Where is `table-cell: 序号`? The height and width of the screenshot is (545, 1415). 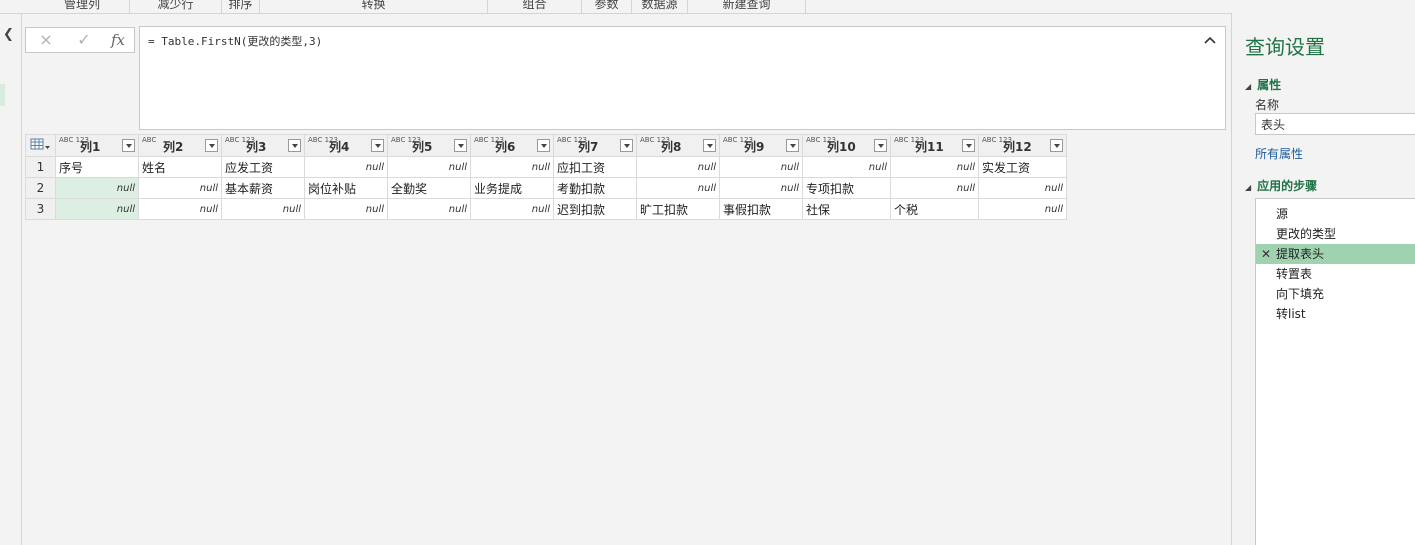
table-cell: 序号 is located at coordinates (97, 167).